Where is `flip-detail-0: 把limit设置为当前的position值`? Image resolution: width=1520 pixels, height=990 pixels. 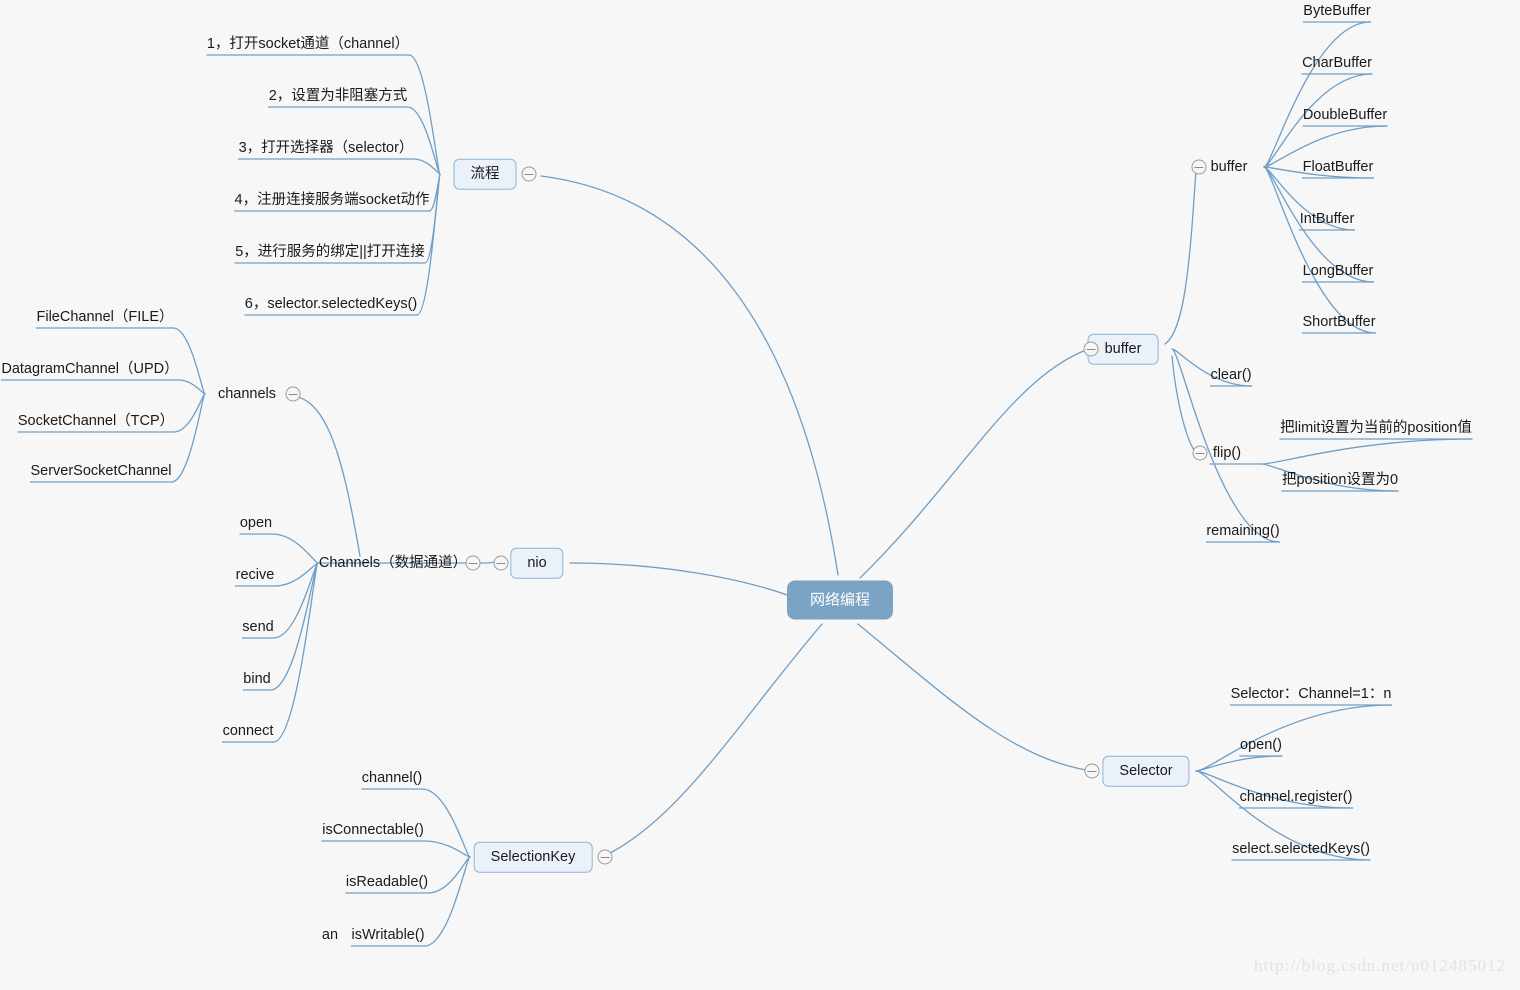
flip-detail-0: 把limit设置为当前的position值 is located at coordinates (1376, 428).